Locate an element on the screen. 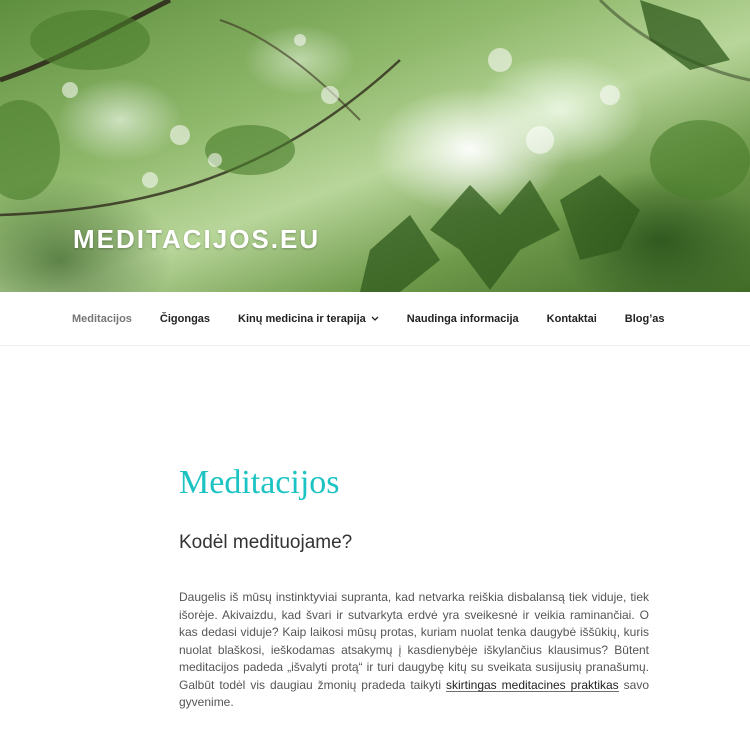  meditation-practices-link: skirtingas meditacines praktikas is located at coordinates (532, 685).